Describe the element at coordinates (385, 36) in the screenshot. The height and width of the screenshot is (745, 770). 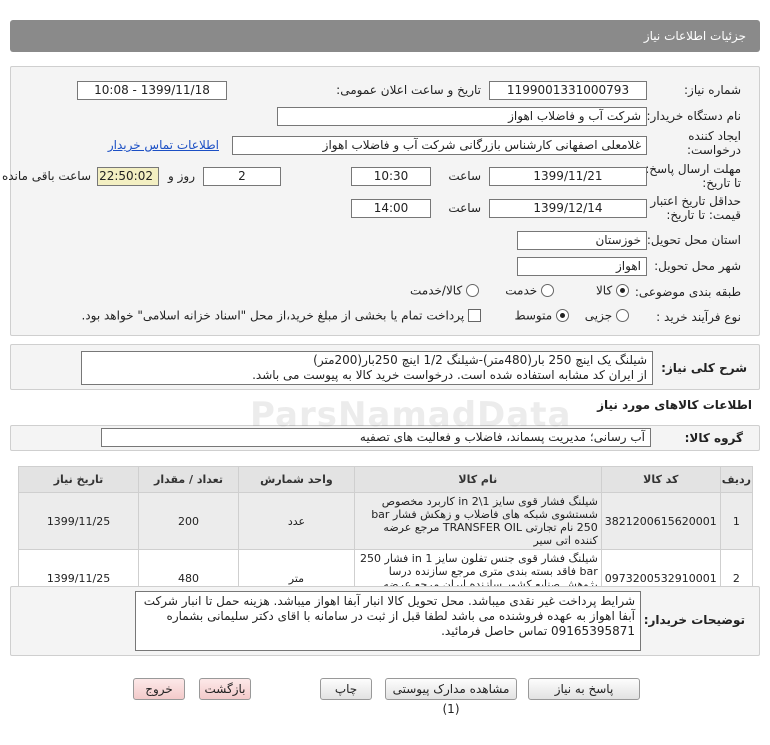
I see `page-title-bar: جزئیات اطلاعات نیاز` at that location.